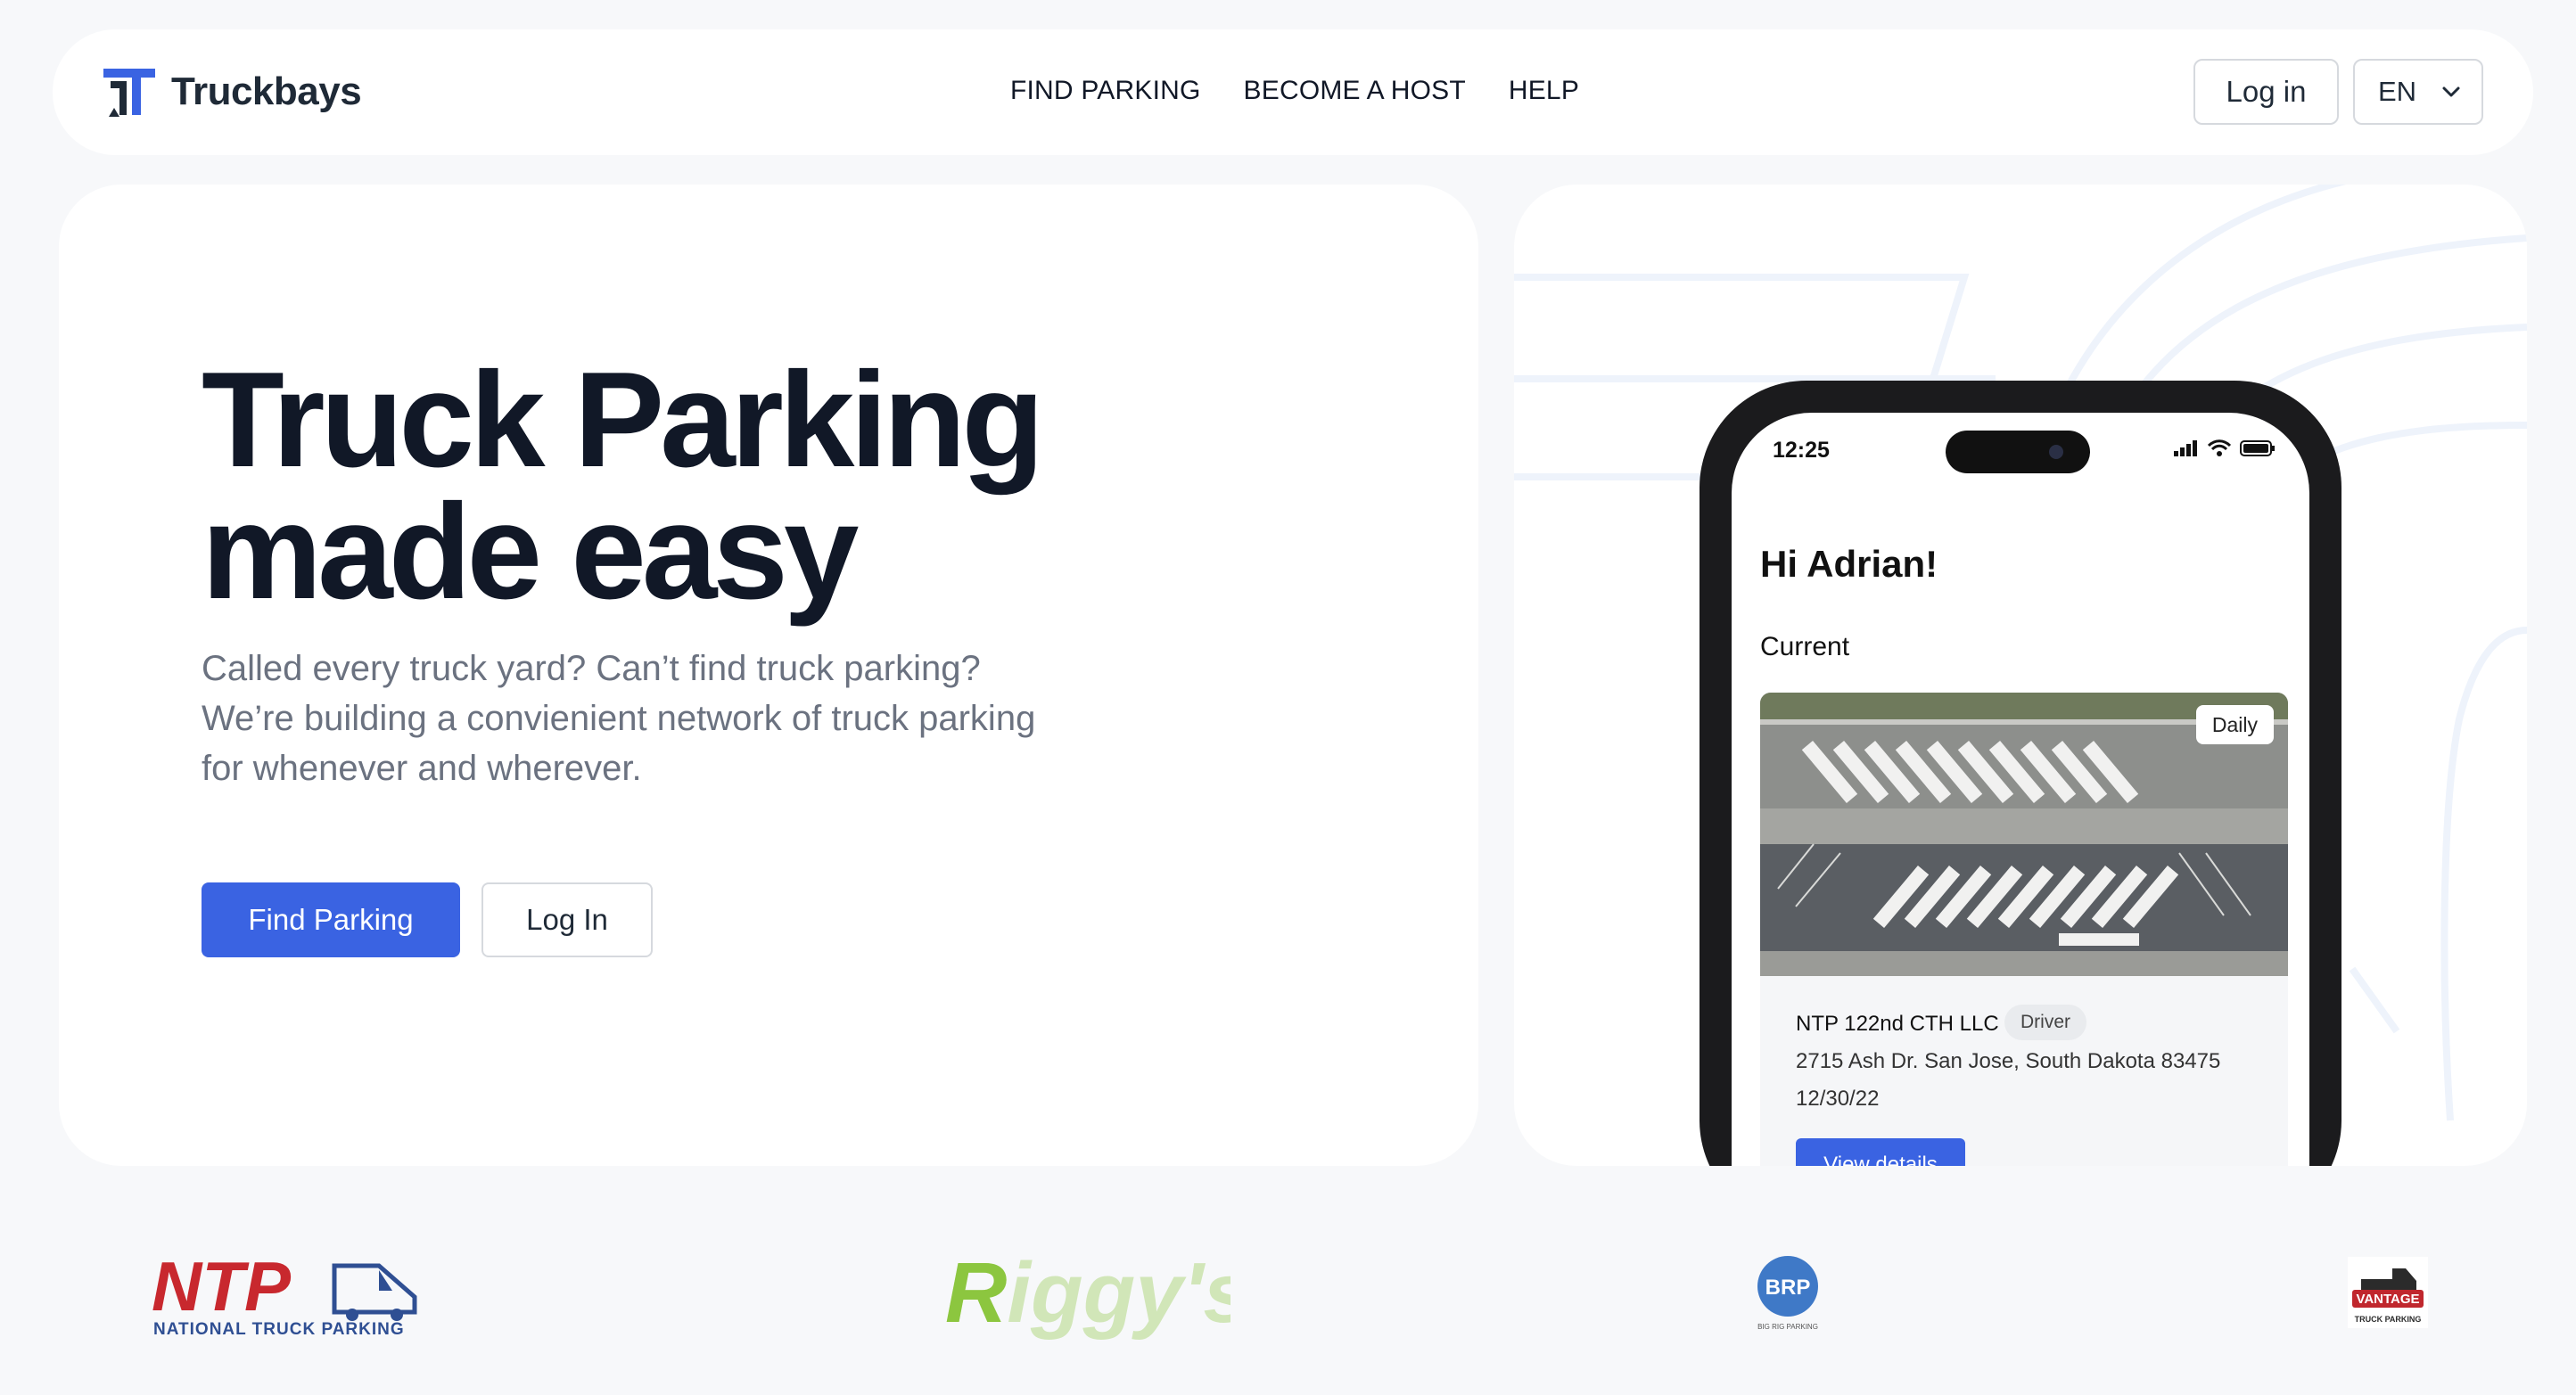  Describe the element at coordinates (2387, 1299) in the screenshot. I see `vantage-logo-text: VANTAGE` at that location.